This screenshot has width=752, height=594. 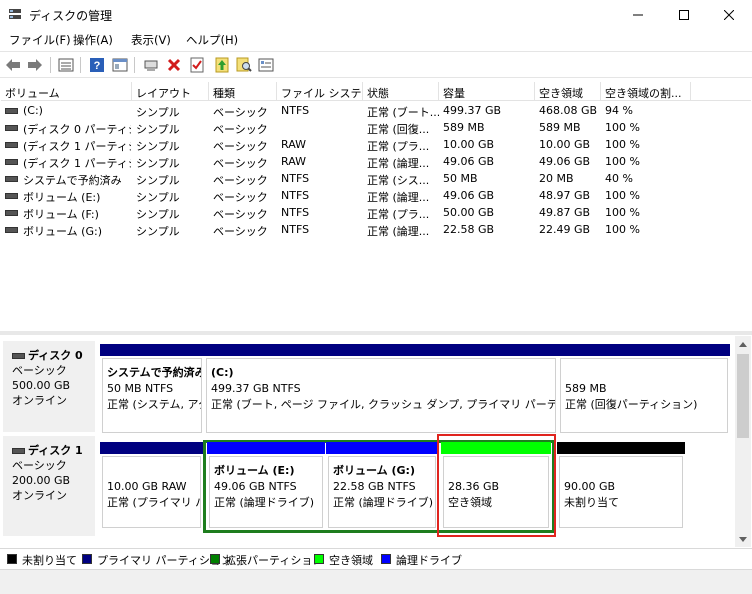 What do you see at coordinates (644, 395) in the screenshot?
I see `partition-body: 589 MB 正常 (回復パーティション)` at bounding box center [644, 395].